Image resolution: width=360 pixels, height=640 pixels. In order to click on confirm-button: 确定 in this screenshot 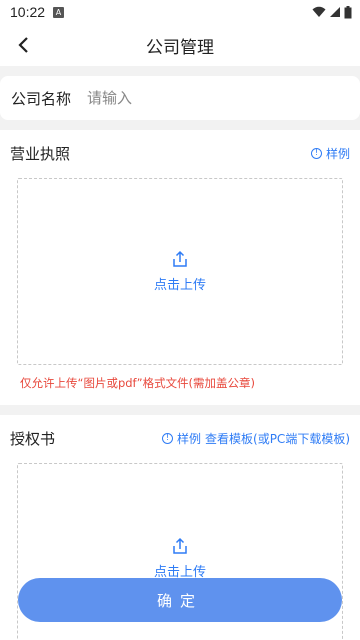, I will do `click(180, 600)`.